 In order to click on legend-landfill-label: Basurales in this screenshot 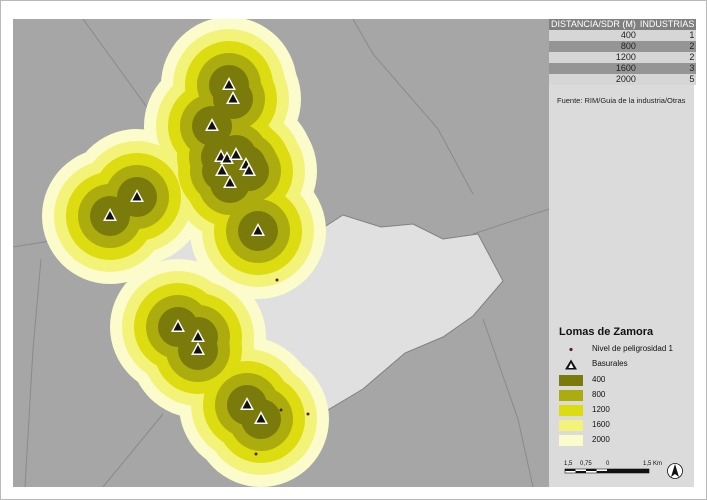, I will do `click(610, 363)`.